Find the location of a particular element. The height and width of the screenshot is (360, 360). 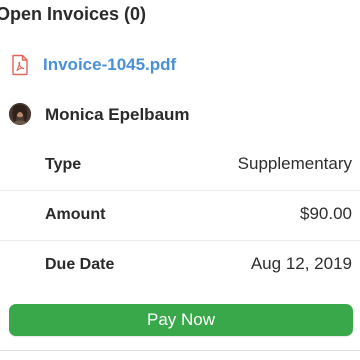

invoice-file-link: Invoice-1045.pdf is located at coordinates (109, 65).